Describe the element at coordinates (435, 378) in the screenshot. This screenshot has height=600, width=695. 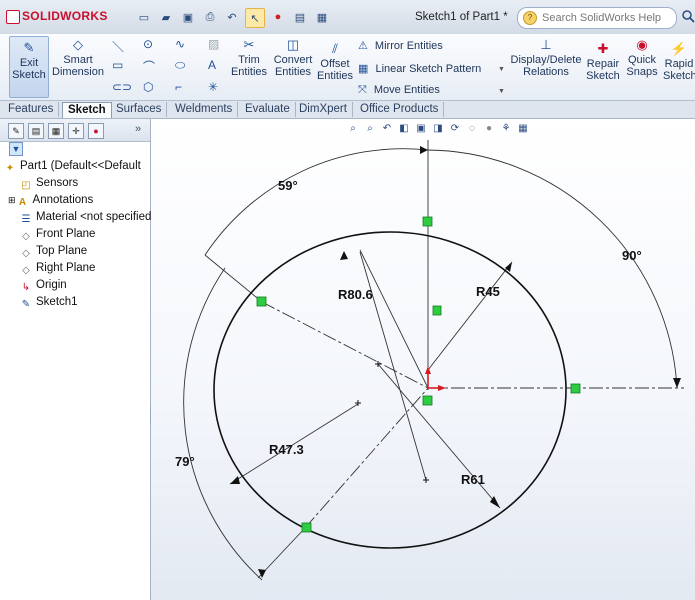
I see `sketch-origin-icon` at that location.